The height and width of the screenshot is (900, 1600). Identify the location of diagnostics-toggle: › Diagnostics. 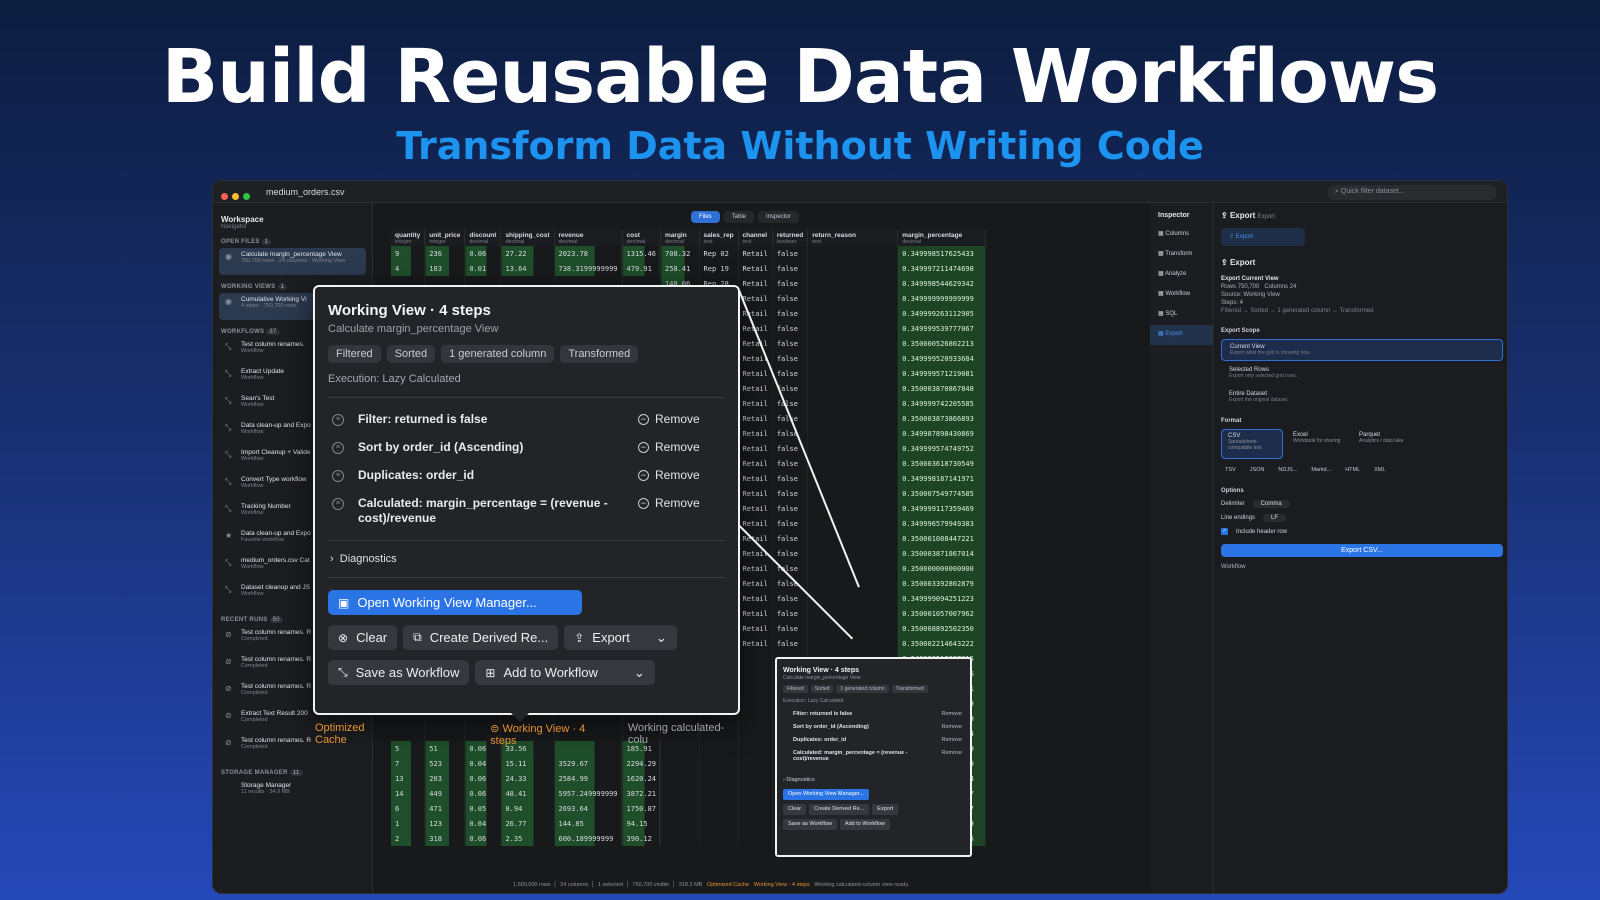
(526, 553).